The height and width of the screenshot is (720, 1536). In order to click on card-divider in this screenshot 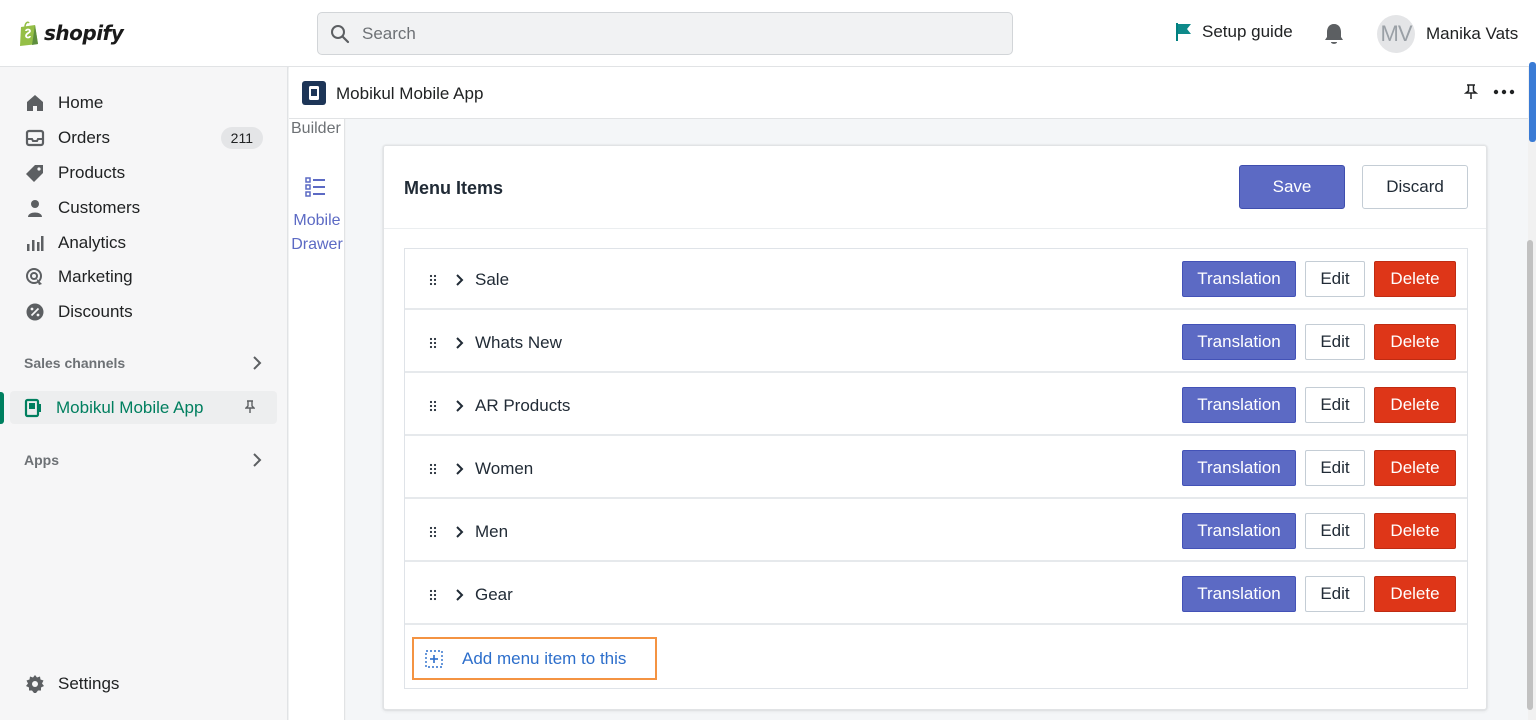, I will do `click(935, 228)`.